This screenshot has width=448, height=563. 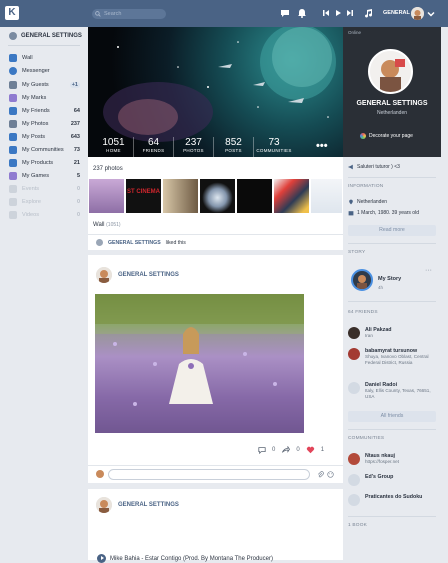 What do you see at coordinates (286, 450) in the screenshot?
I see `share-icon` at bounding box center [286, 450].